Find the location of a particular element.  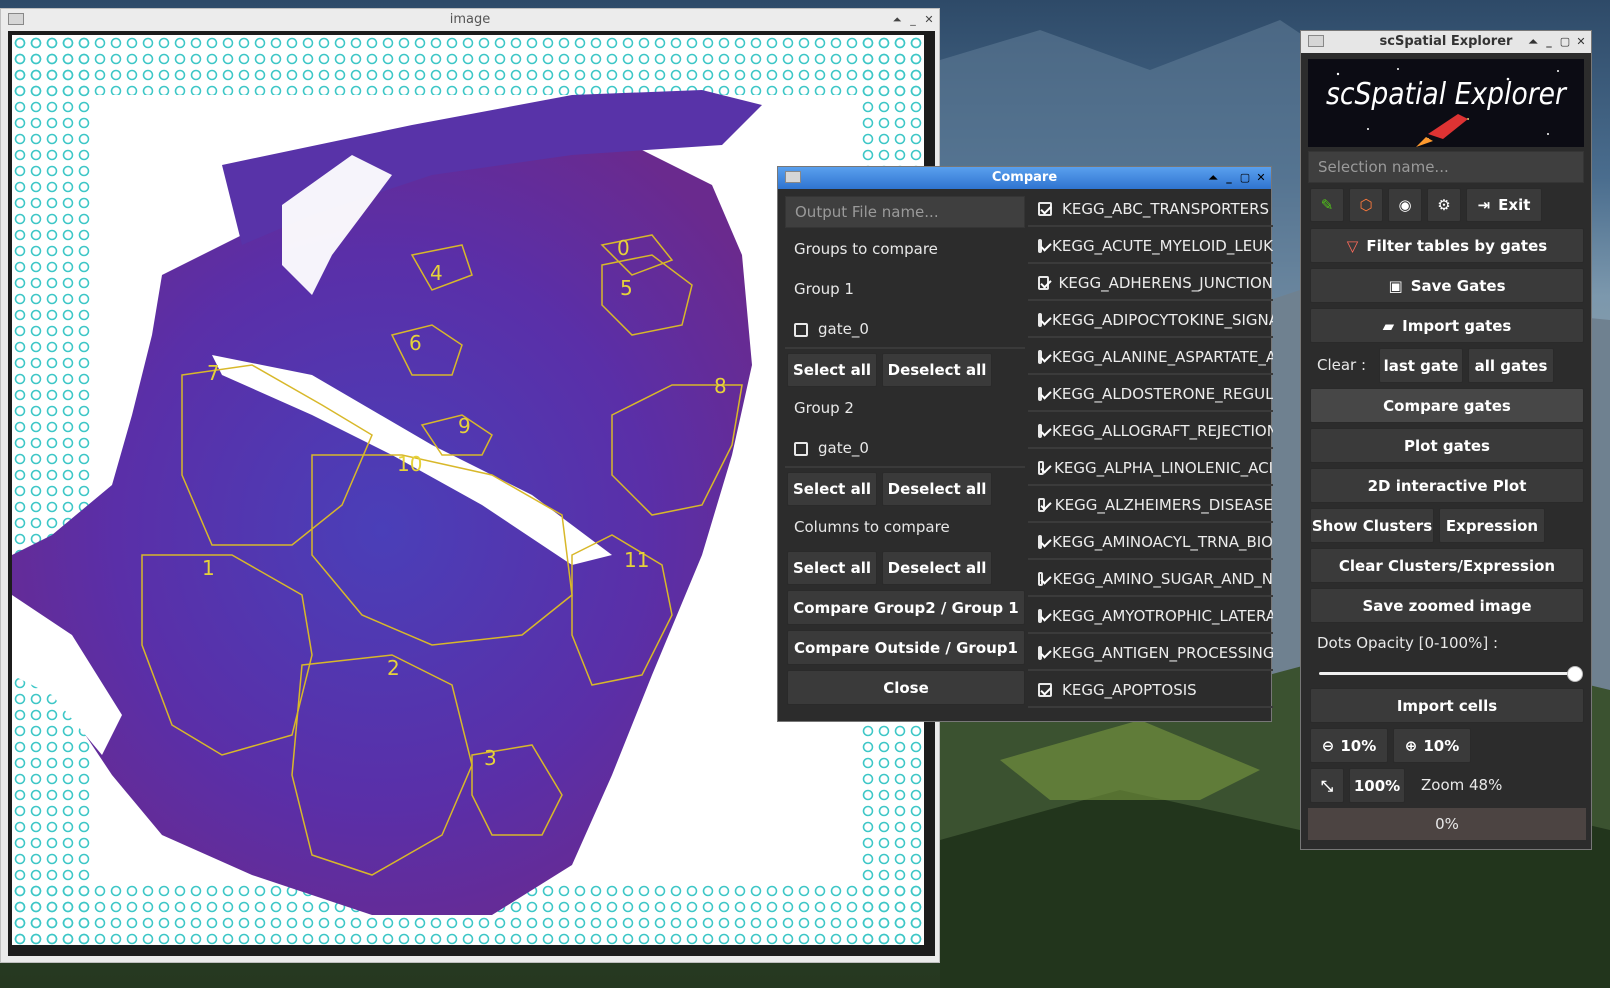

column-checkbox-item: KEGG_AMYOTROPHIC_LATERA is located at coordinates (1150, 616).